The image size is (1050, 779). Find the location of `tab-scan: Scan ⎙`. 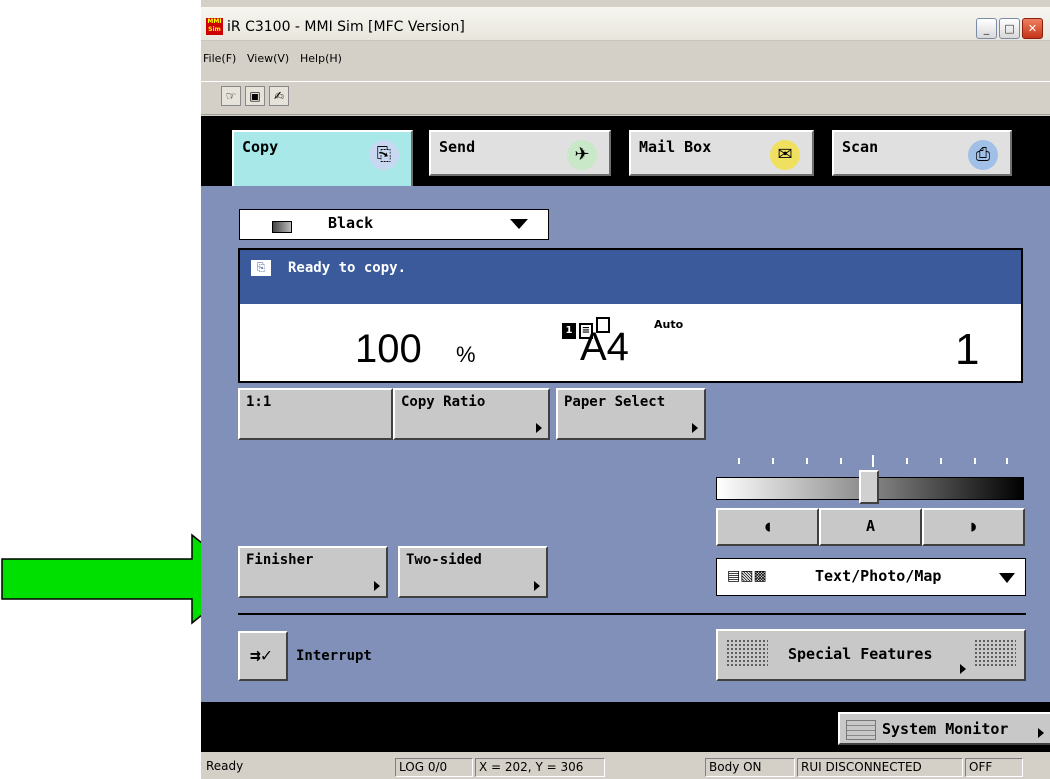

tab-scan: Scan ⎙ is located at coordinates (922, 153).